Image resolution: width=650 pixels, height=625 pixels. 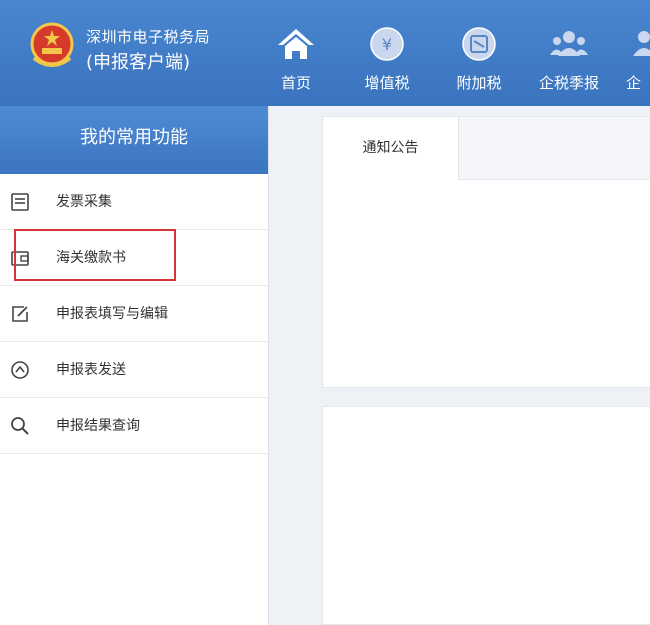 What do you see at coordinates (134, 140) in the screenshot?
I see `sidebar-title: 我的常用功能` at bounding box center [134, 140].